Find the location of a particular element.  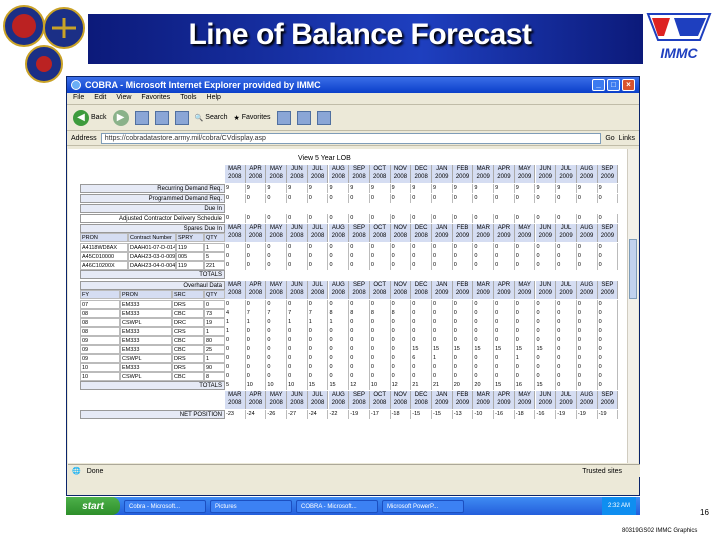

spares-month-8: NOV 2008 is located at coordinates (401, 233).